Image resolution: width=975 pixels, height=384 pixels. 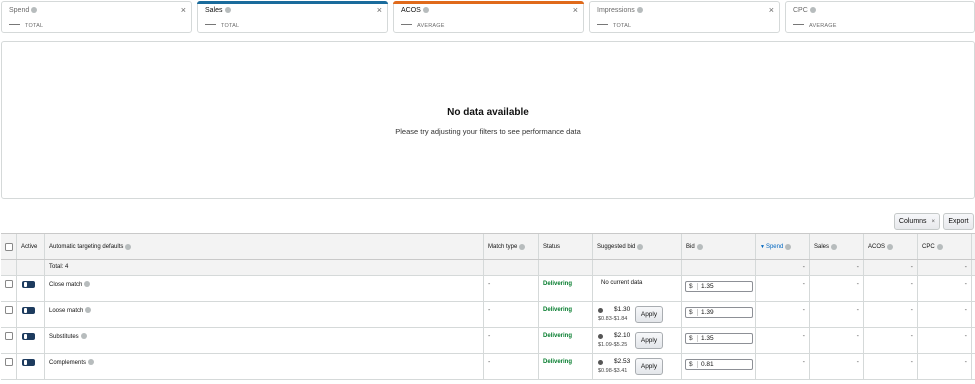 What do you see at coordinates (958, 221) in the screenshot?
I see `export-button: Export` at bounding box center [958, 221].